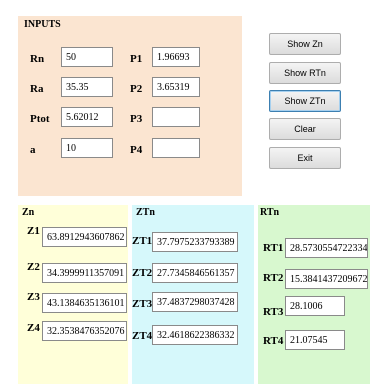  Describe the element at coordinates (142, 241) in the screenshot. I see `zt1-label: ZT1` at that location.